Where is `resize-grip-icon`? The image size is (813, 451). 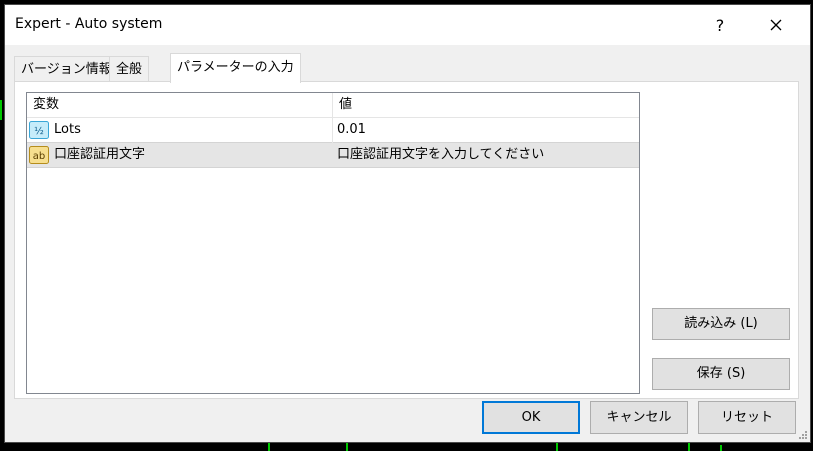
resize-grip-icon is located at coordinates (803, 435).